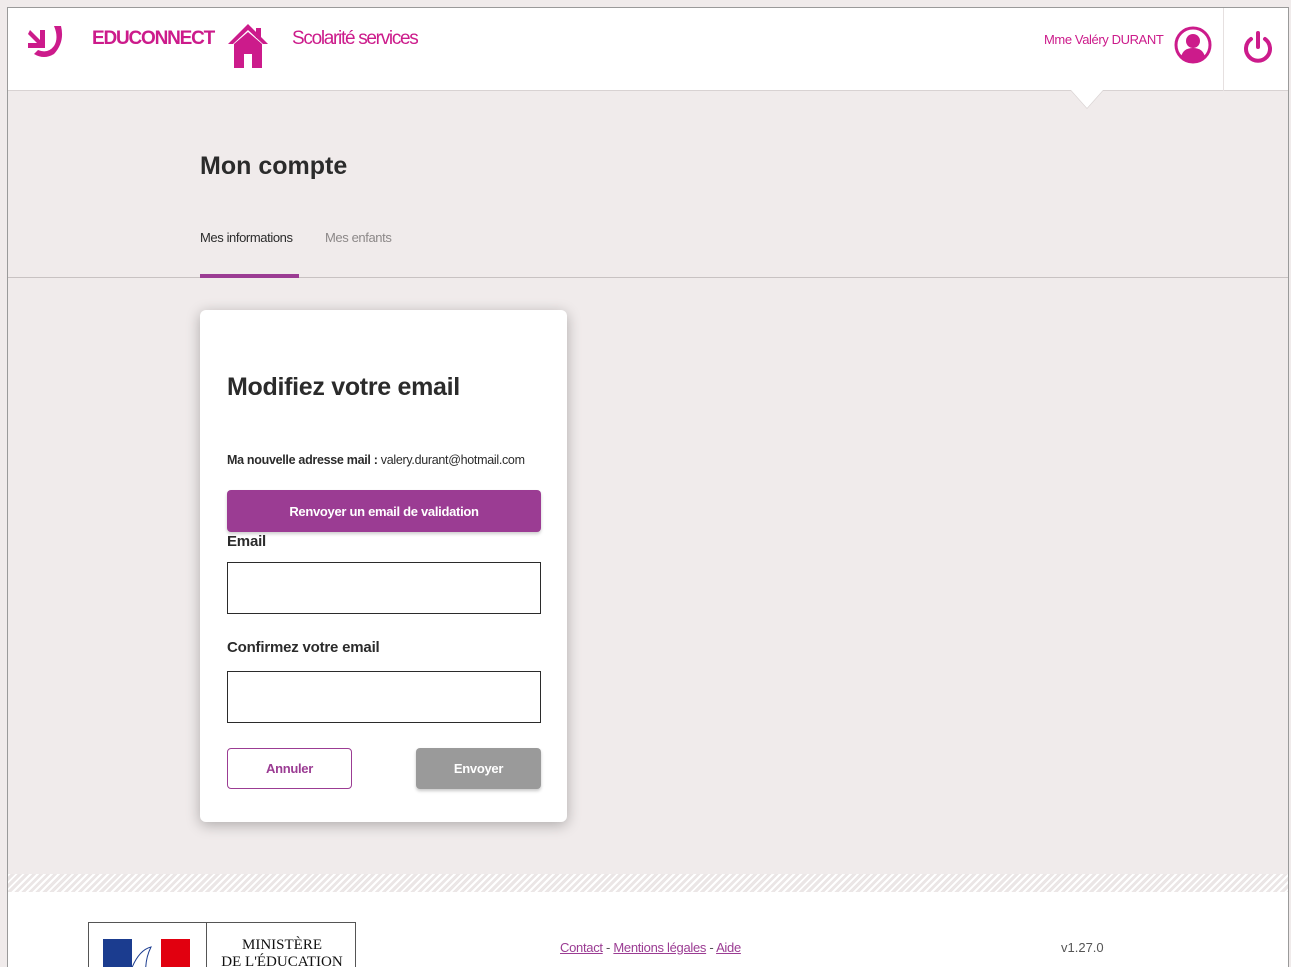 The height and width of the screenshot is (967, 1291). What do you see at coordinates (302, 460) in the screenshot?
I see `new-mail-label: Ma nouvelle adresse mail :` at bounding box center [302, 460].